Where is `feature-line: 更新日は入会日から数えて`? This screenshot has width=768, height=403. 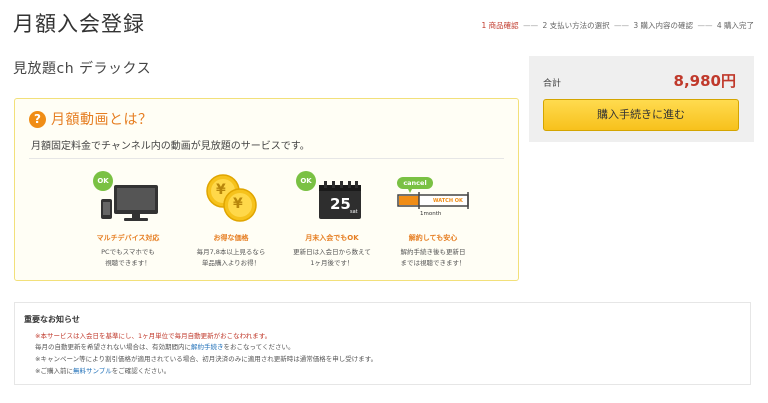
feature-line: 更新日は入会日から数えて is located at coordinates (332, 252).